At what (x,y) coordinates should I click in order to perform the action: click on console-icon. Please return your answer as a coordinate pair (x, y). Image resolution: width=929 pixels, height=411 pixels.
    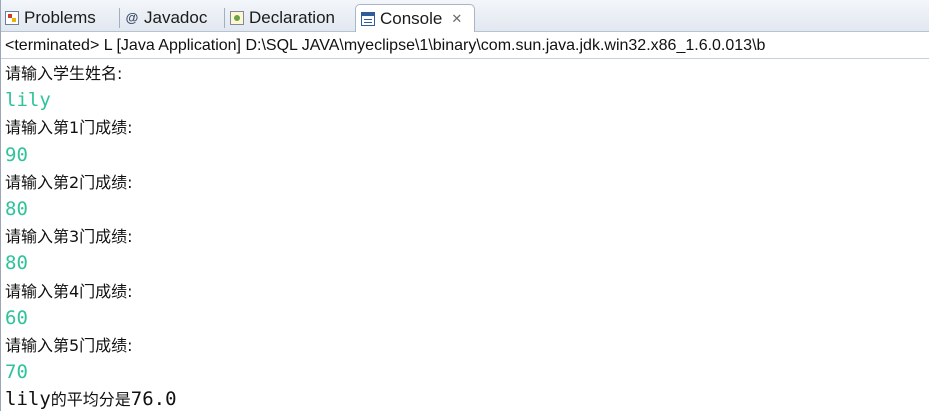
    Looking at the image, I should click on (368, 18).